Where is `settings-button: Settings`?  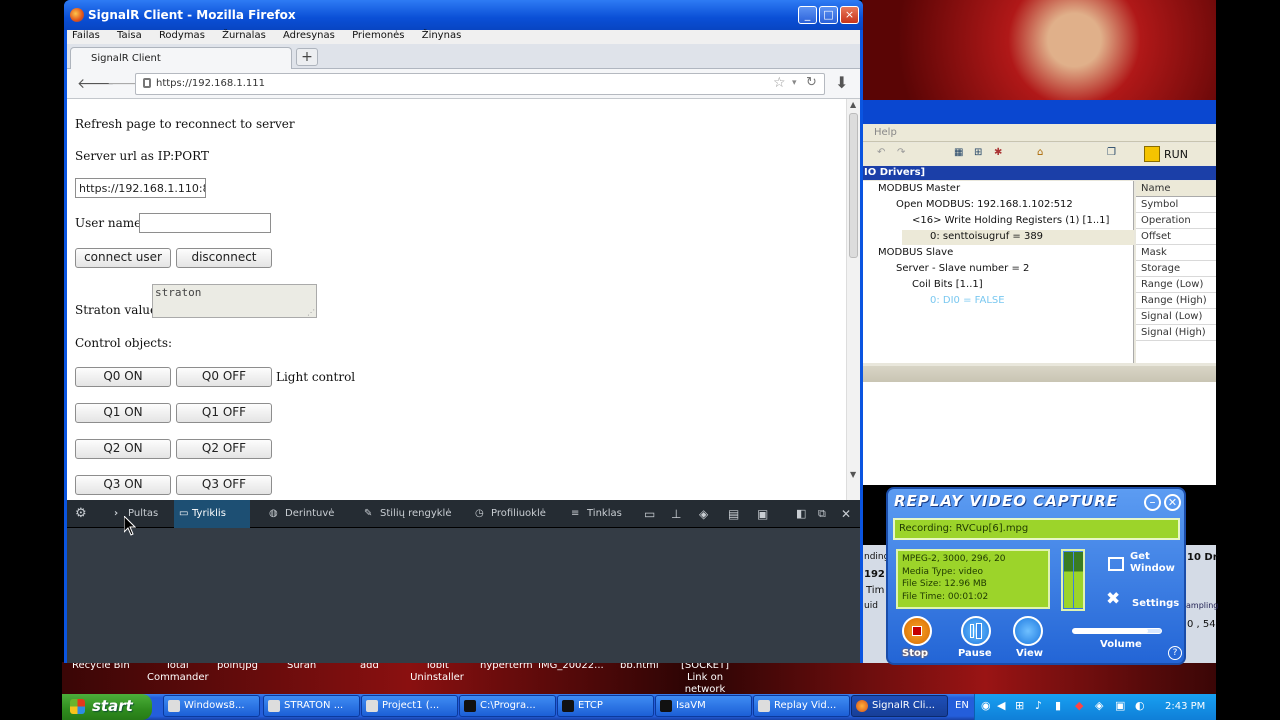
settings-button: Settings is located at coordinates (1155, 603).